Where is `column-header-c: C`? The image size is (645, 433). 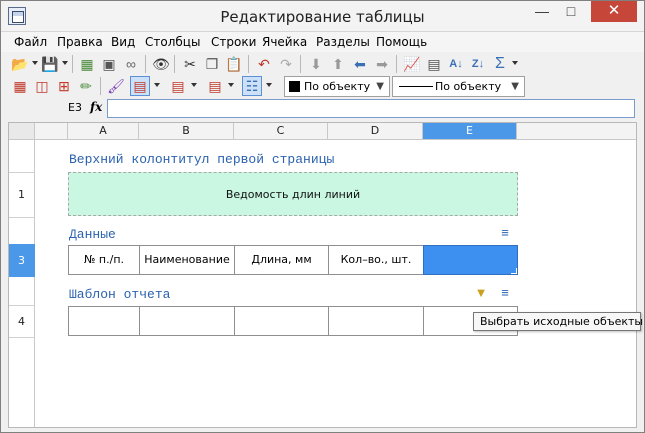 column-header-c: C is located at coordinates (281, 131).